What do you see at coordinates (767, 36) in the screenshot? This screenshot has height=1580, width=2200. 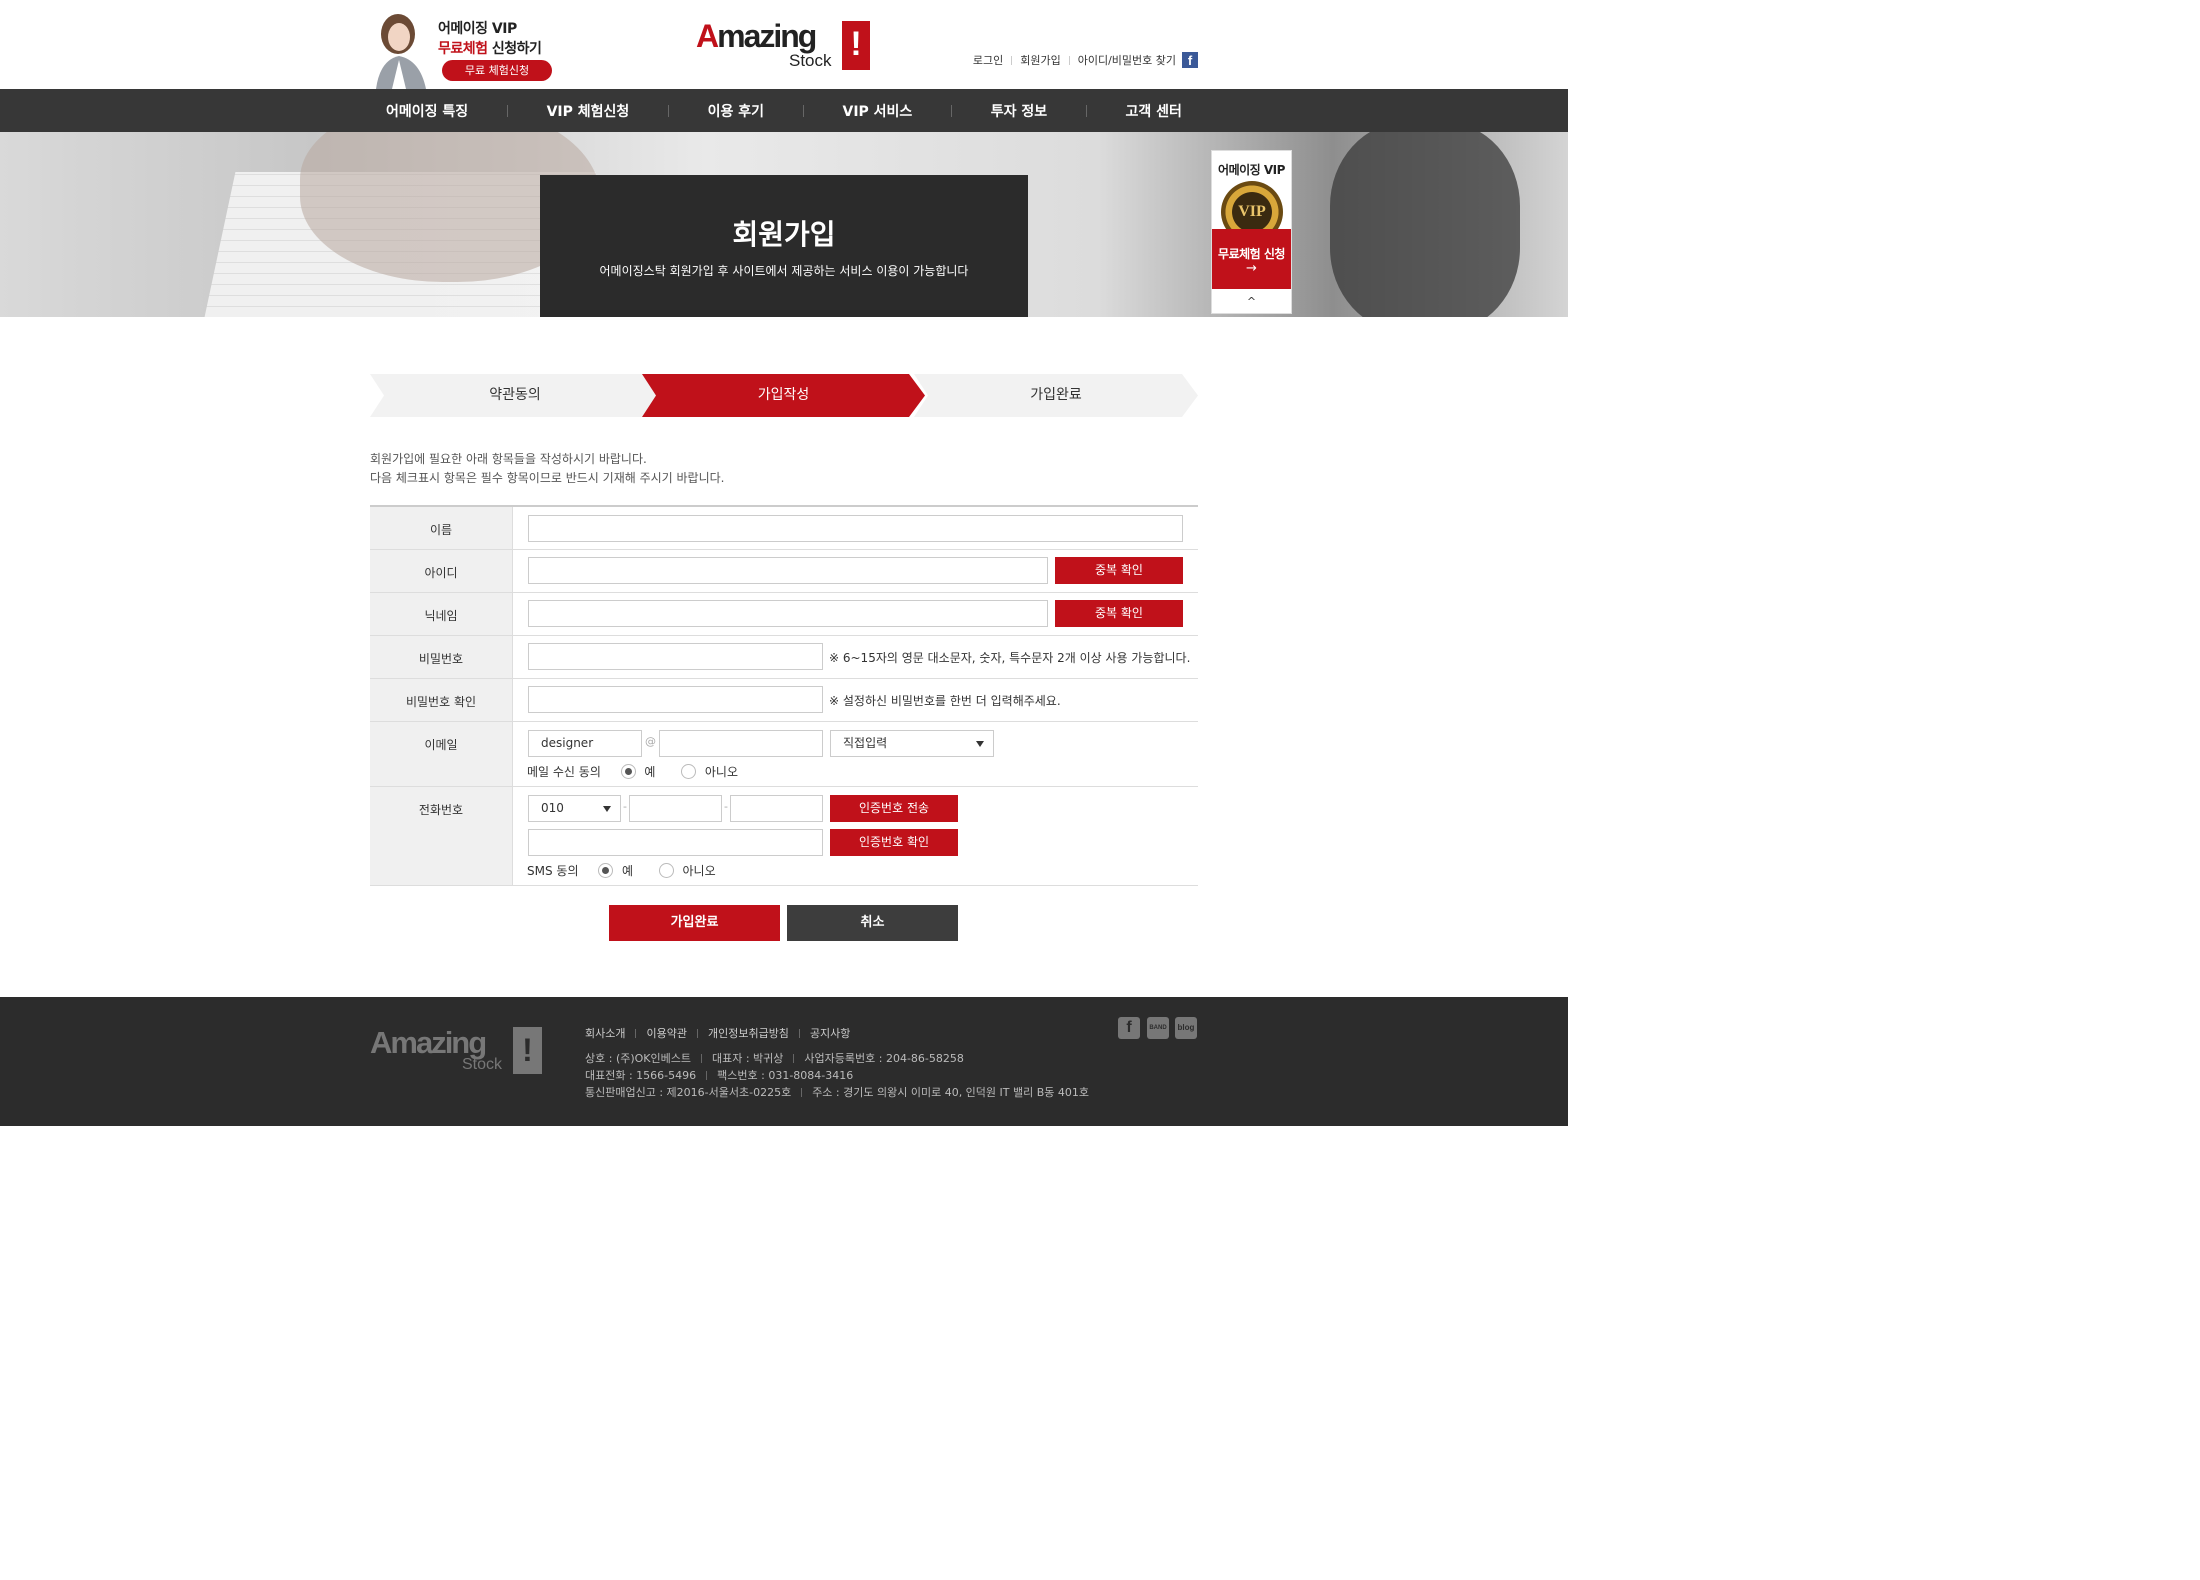 I see `logo-amazing-rest: mazing` at bounding box center [767, 36].